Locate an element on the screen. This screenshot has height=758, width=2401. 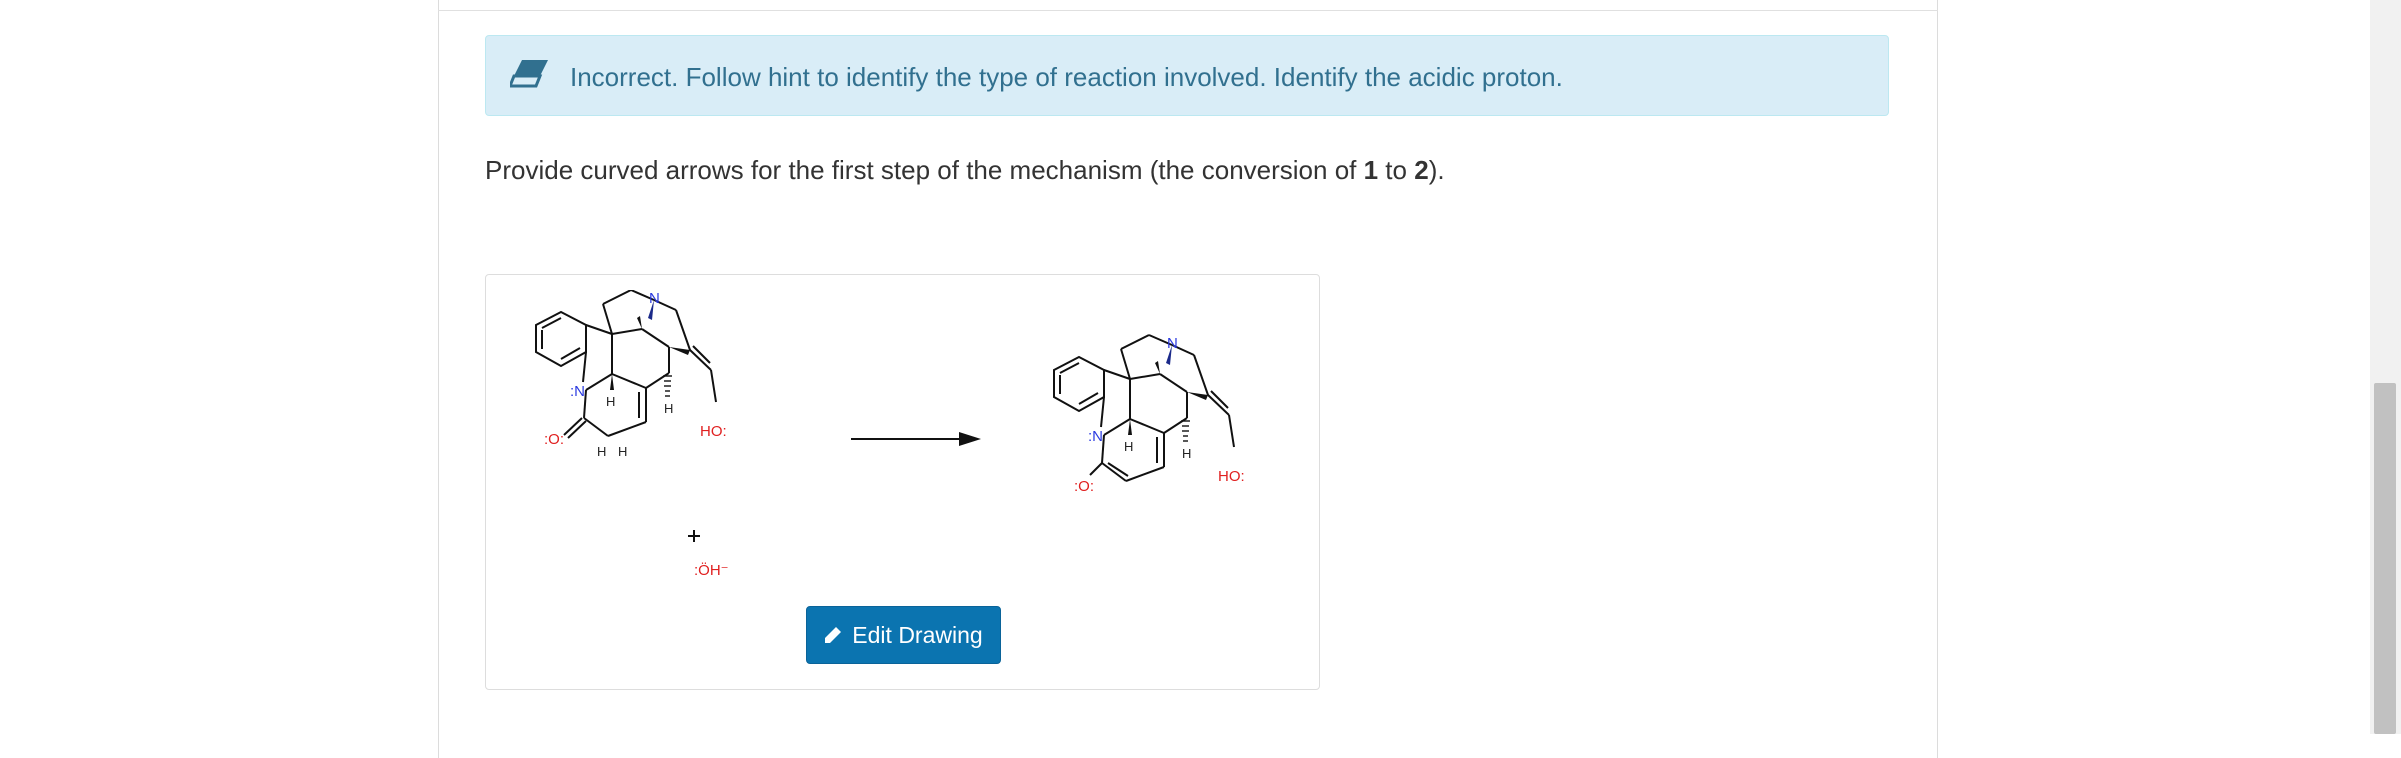
reaction-arrow is located at coordinates (916, 439).